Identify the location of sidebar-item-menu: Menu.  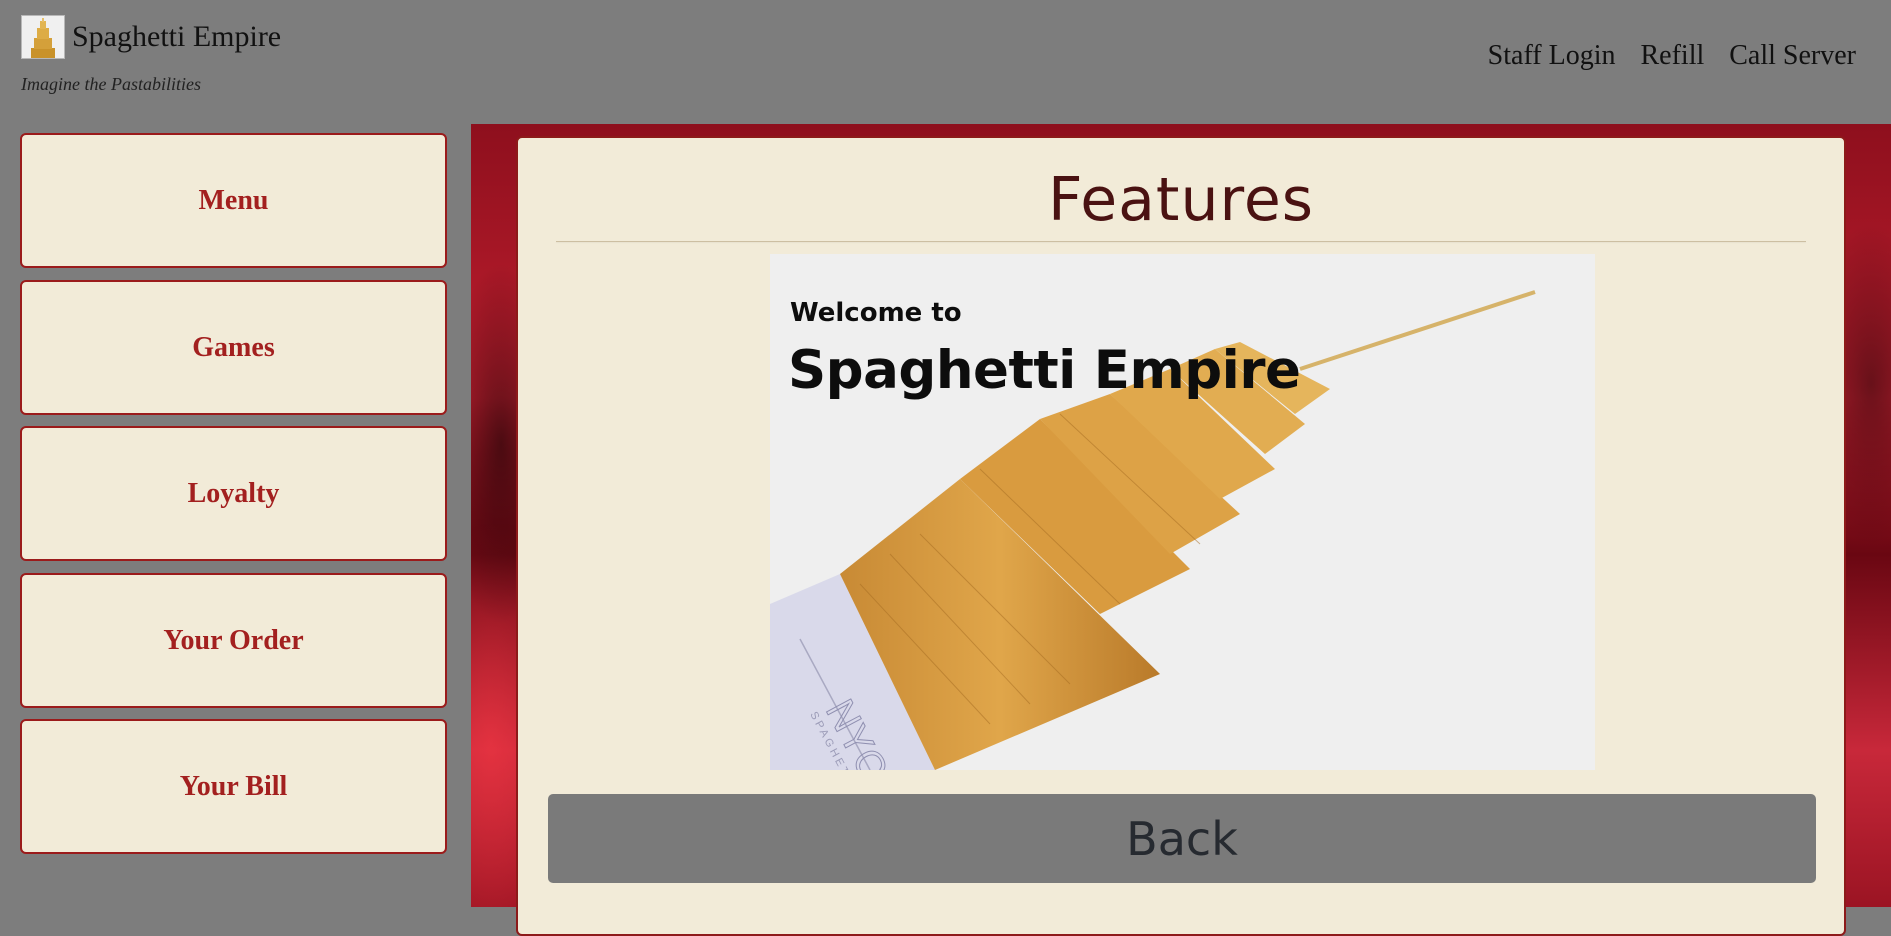
(233, 200).